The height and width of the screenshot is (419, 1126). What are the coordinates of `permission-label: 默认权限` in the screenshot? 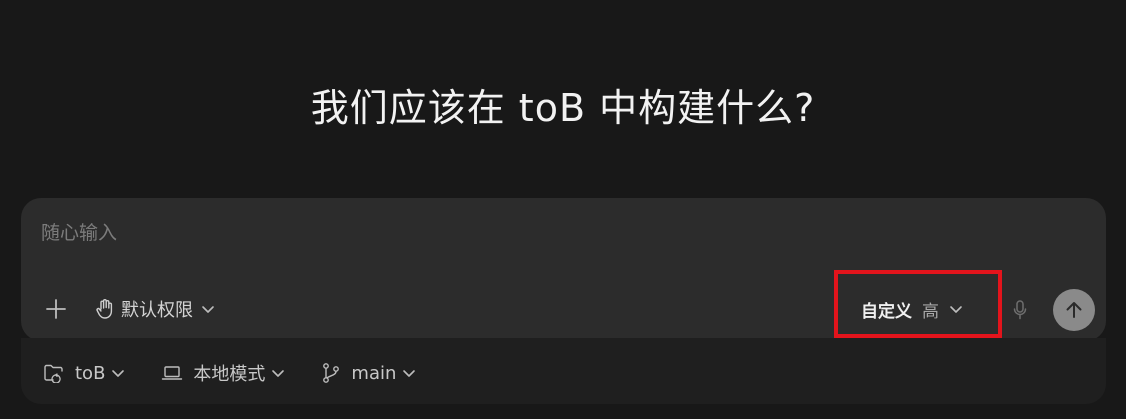 It's located at (157, 310).